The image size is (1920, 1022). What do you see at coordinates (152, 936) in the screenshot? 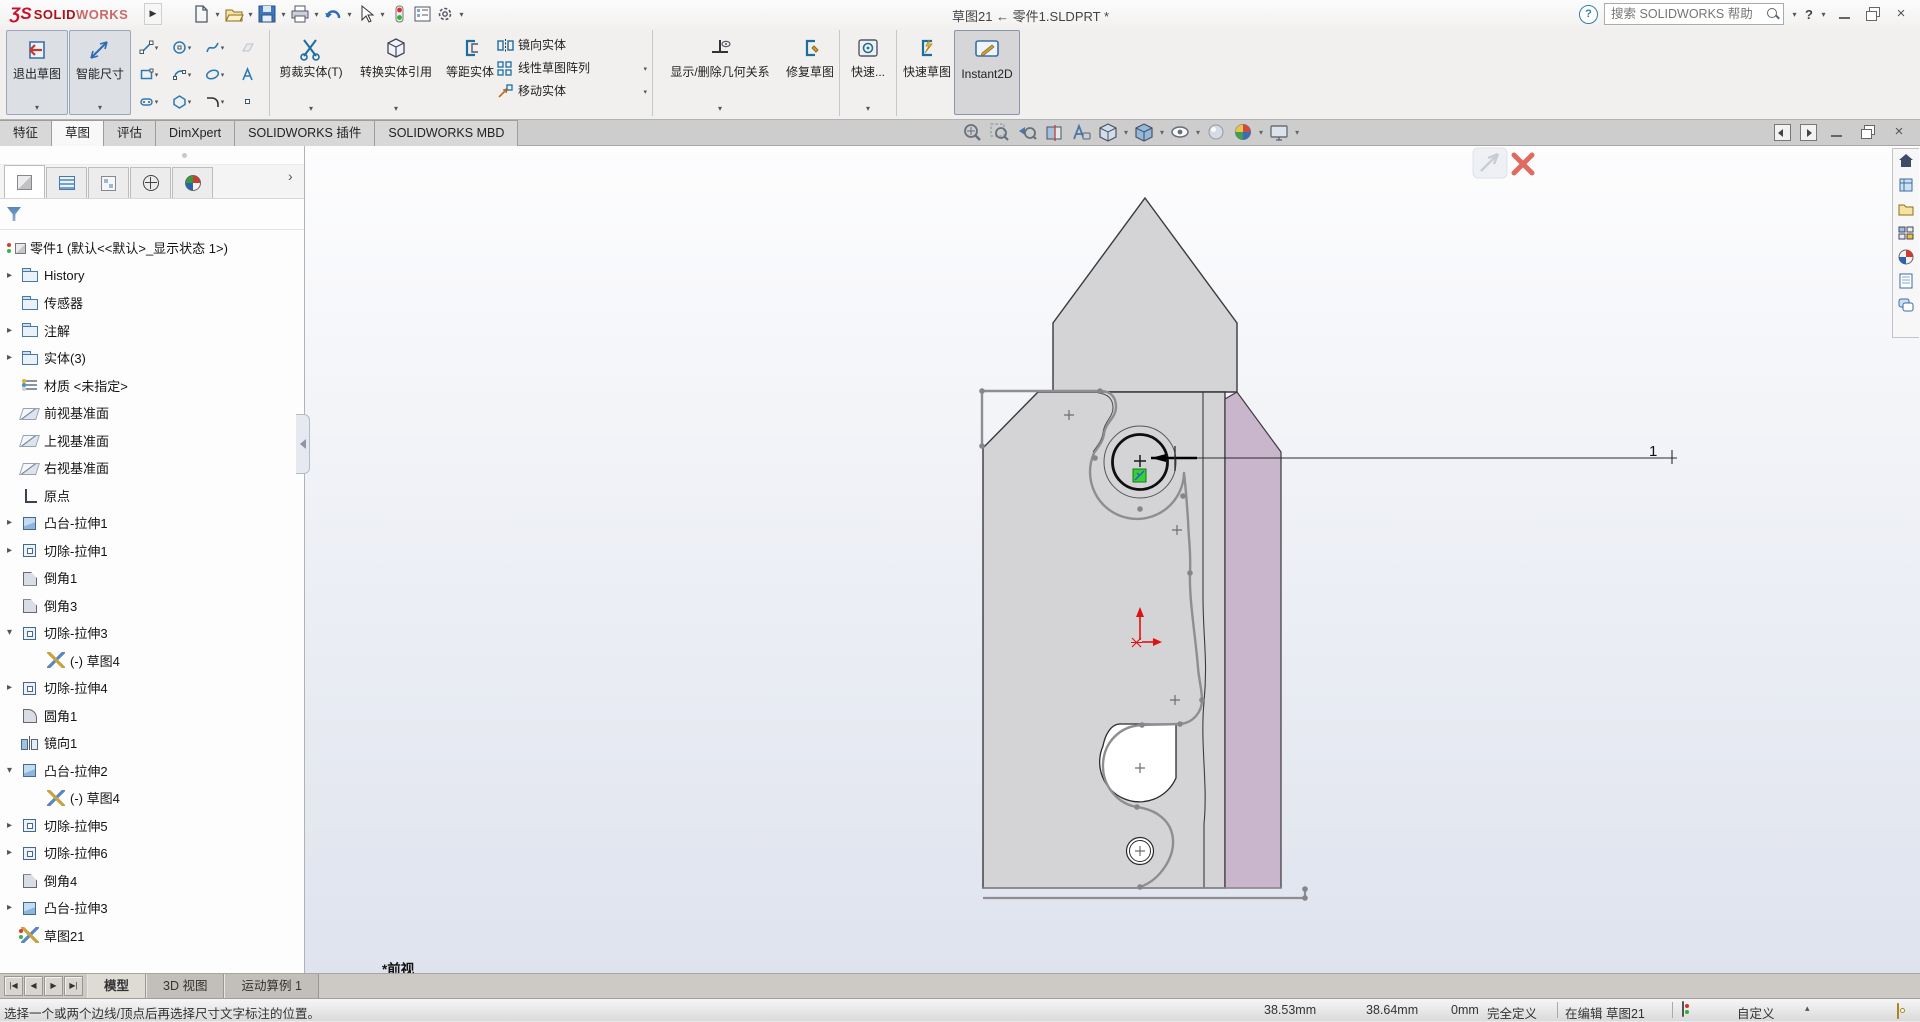
I see `tree-item-sketch21: 草图21` at bounding box center [152, 936].